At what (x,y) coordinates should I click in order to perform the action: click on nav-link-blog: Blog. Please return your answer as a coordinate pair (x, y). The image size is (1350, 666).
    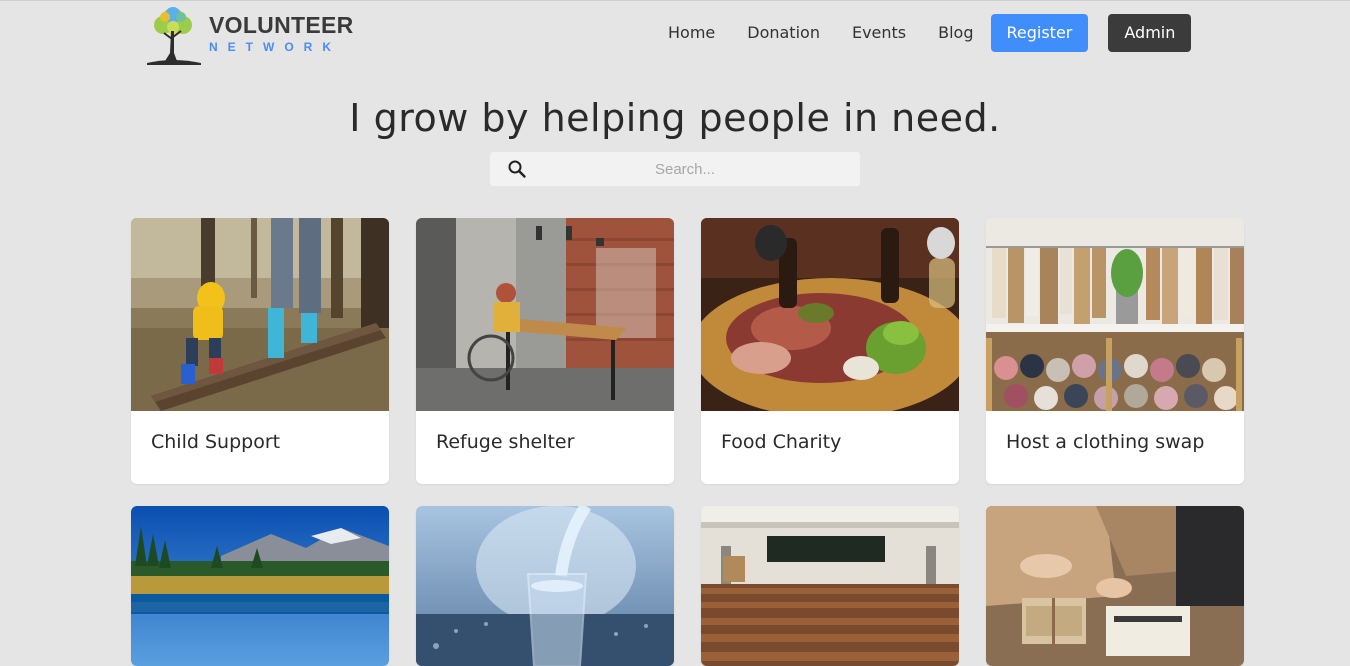
    Looking at the image, I should click on (955, 33).